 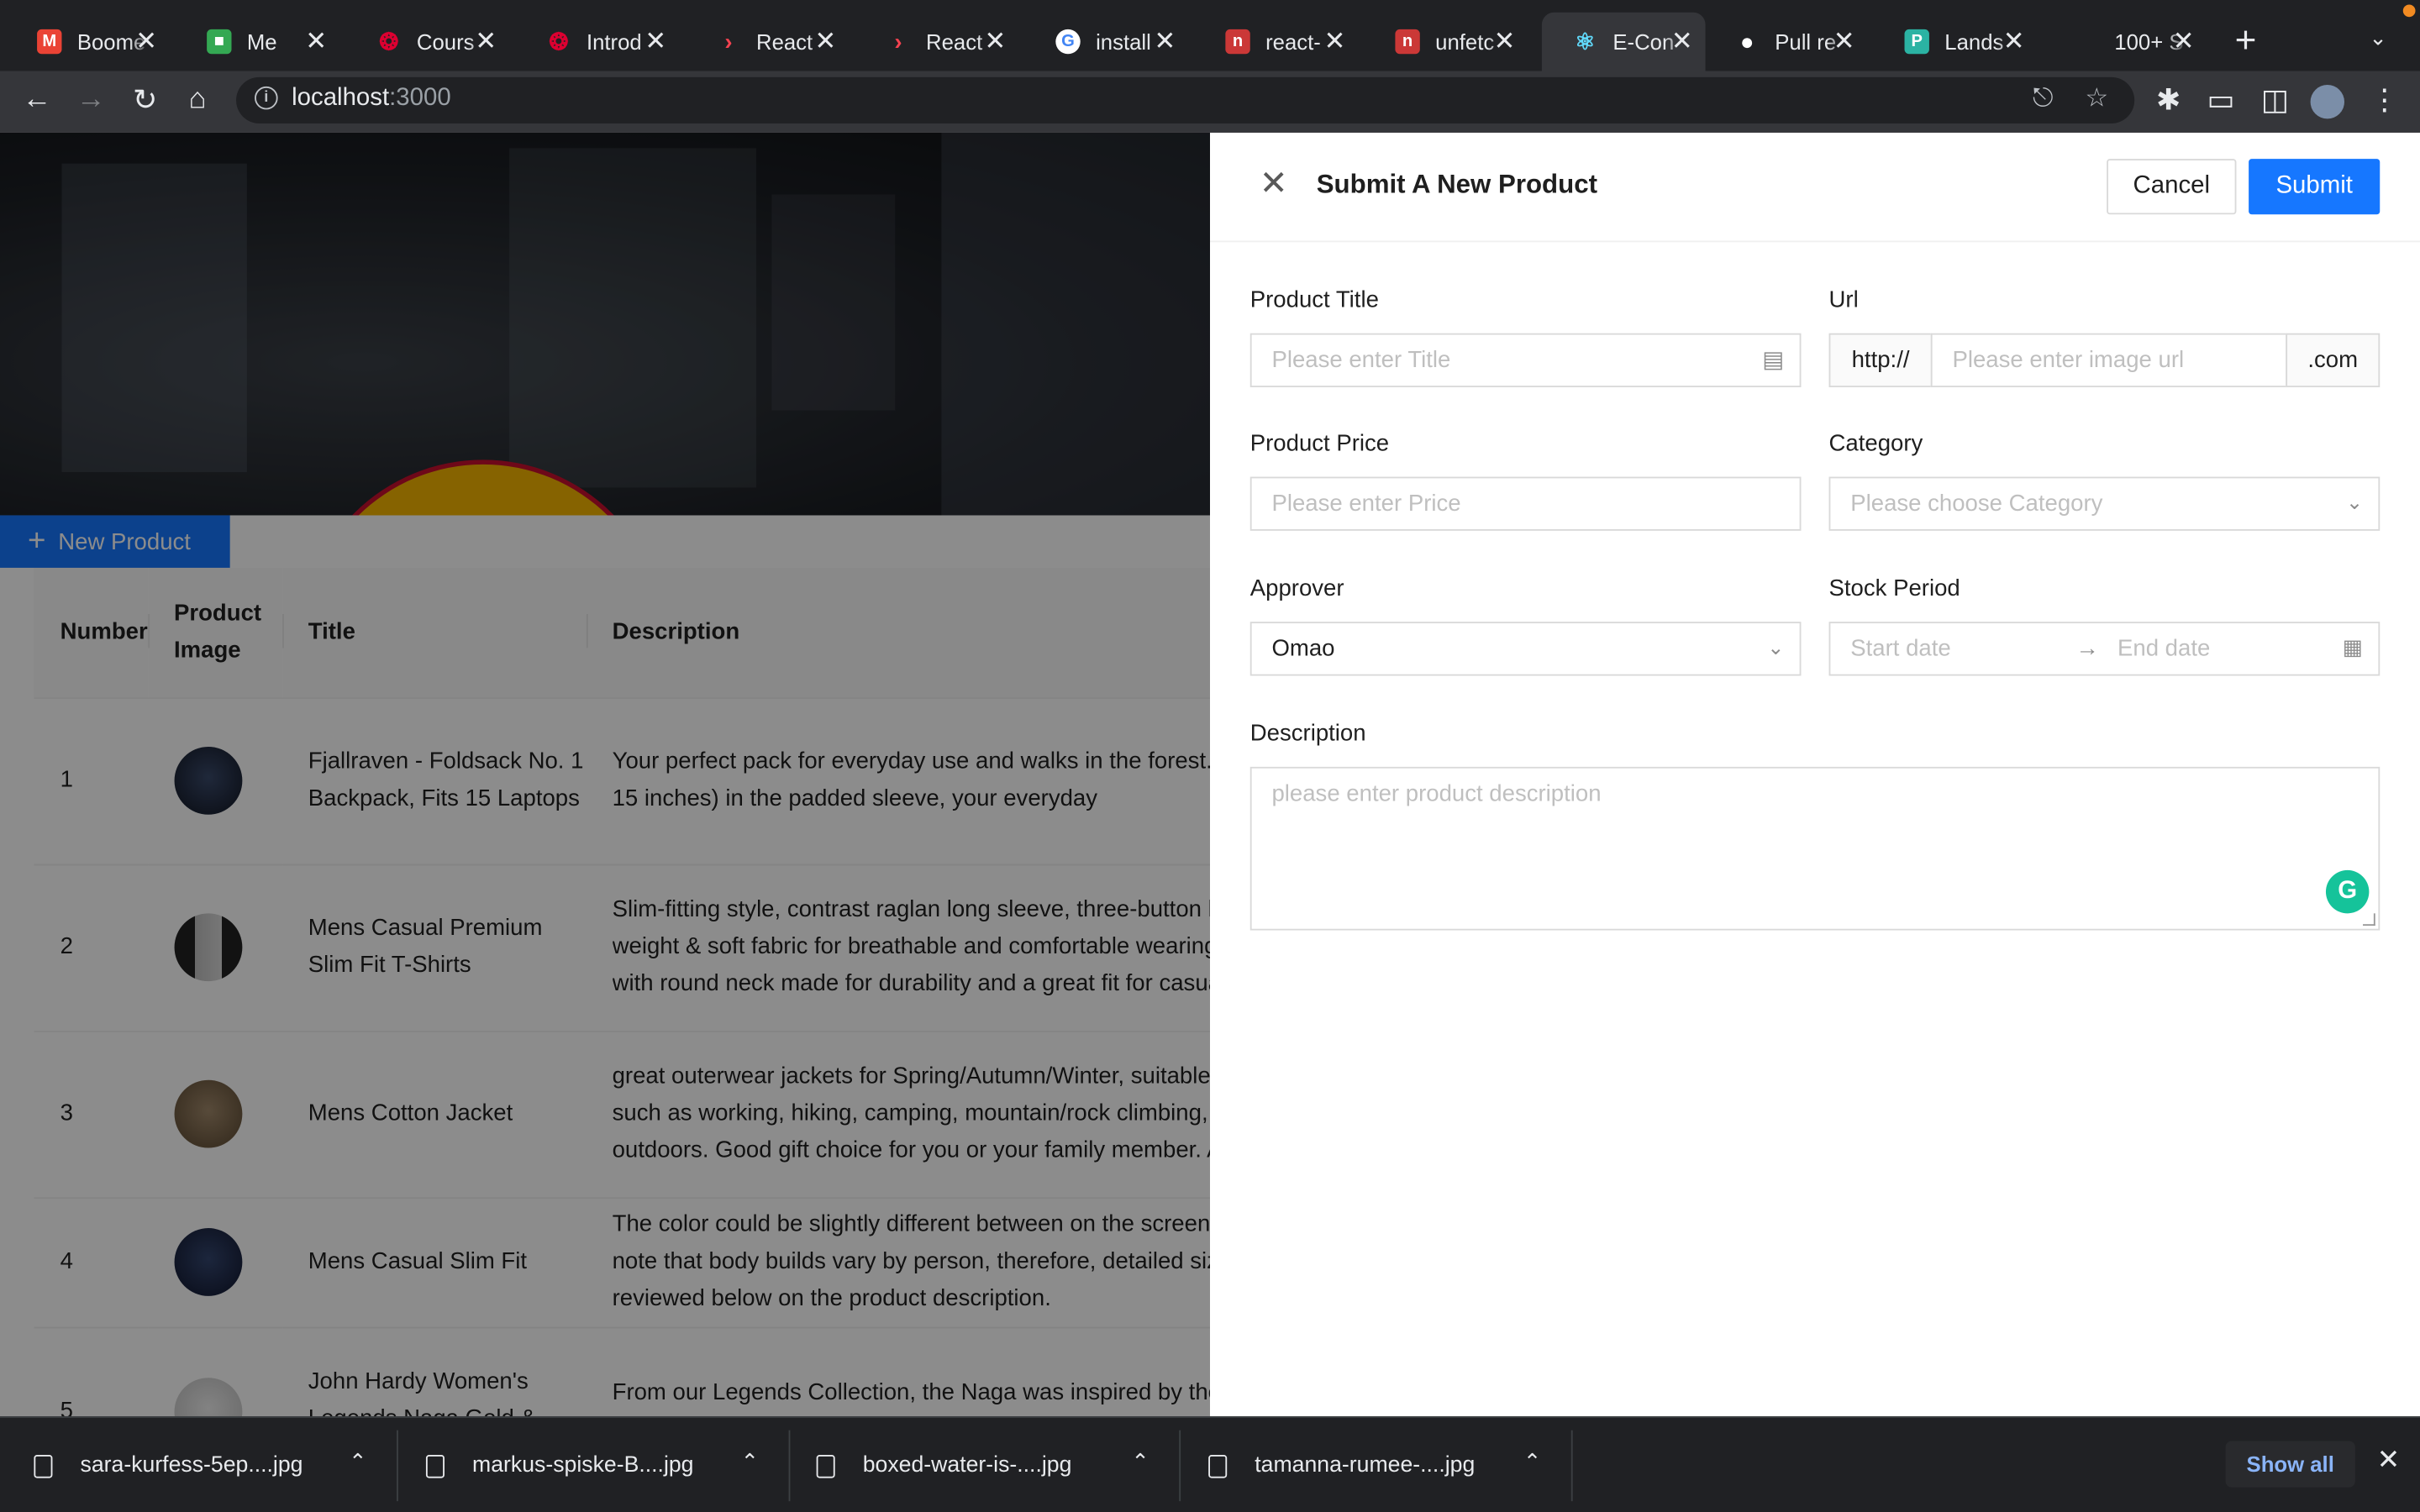 What do you see at coordinates (1407, 42) in the screenshot?
I see `npm-icon: n` at bounding box center [1407, 42].